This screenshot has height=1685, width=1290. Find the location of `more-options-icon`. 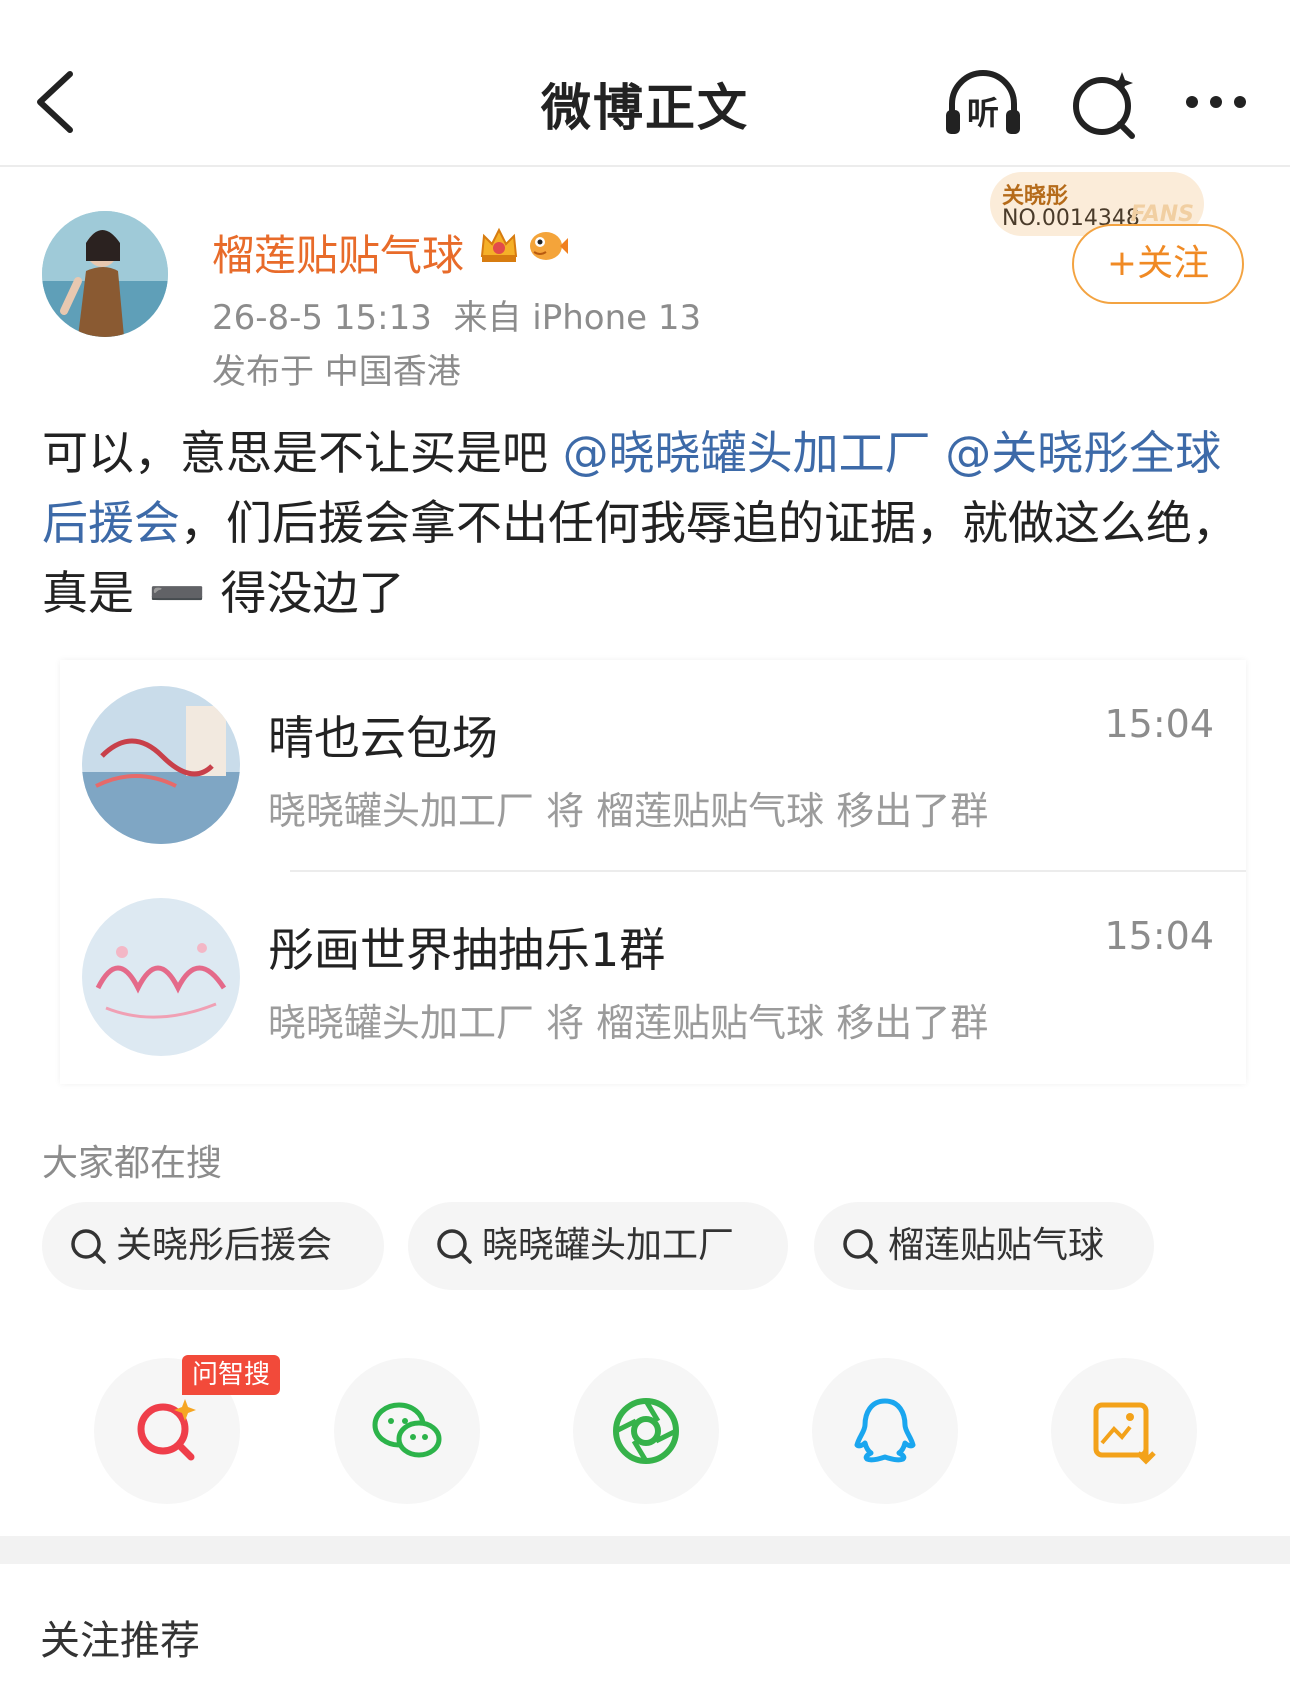

more-options-icon is located at coordinates (1221, 104).